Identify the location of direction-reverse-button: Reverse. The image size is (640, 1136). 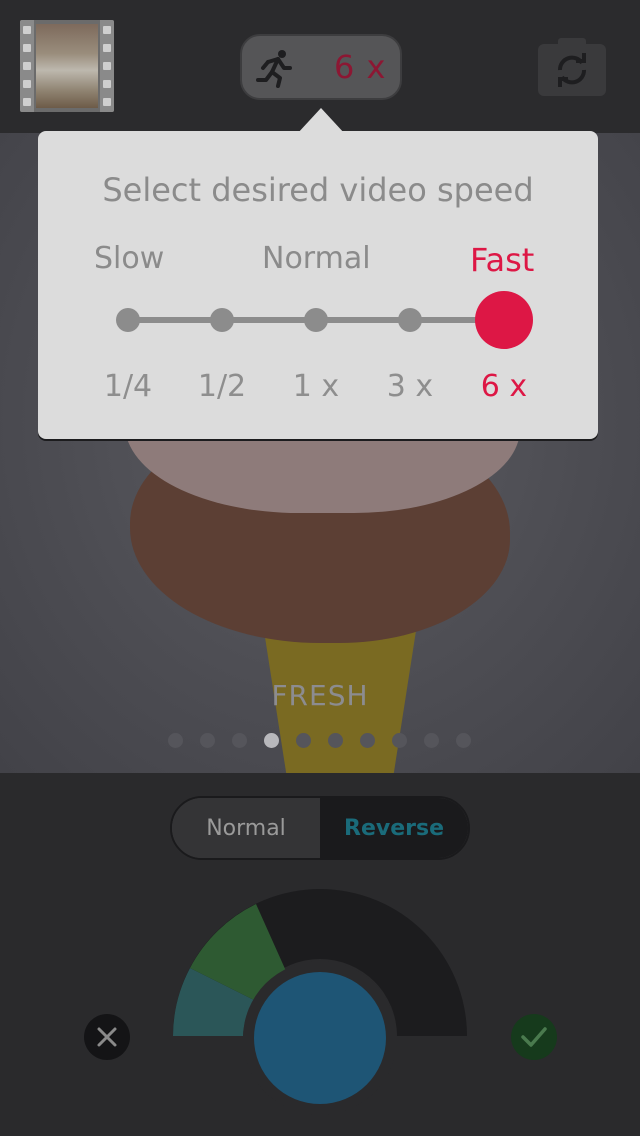
(394, 828).